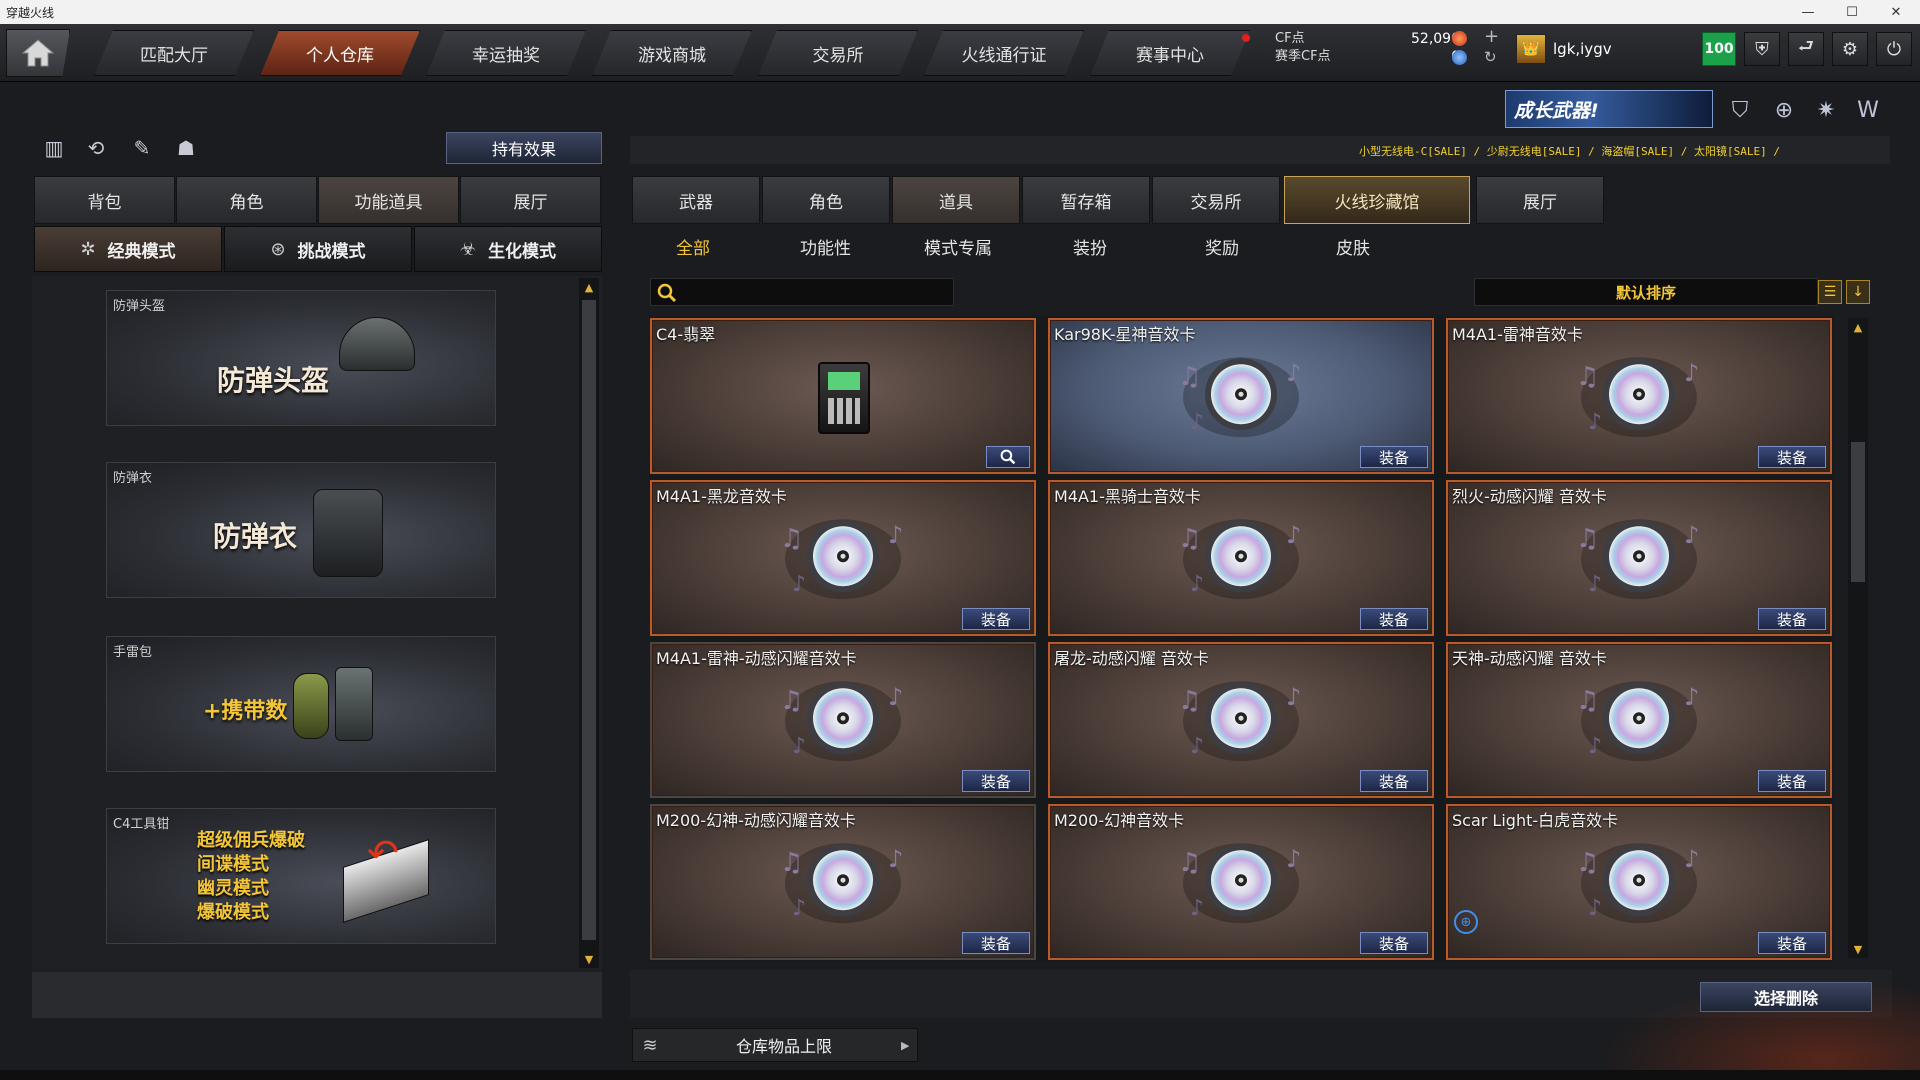 This screenshot has height=1080, width=1920. Describe the element at coordinates (318, 249) in the screenshot. I see `mode-tab-challenge: ⊛ 挑战模式` at that location.